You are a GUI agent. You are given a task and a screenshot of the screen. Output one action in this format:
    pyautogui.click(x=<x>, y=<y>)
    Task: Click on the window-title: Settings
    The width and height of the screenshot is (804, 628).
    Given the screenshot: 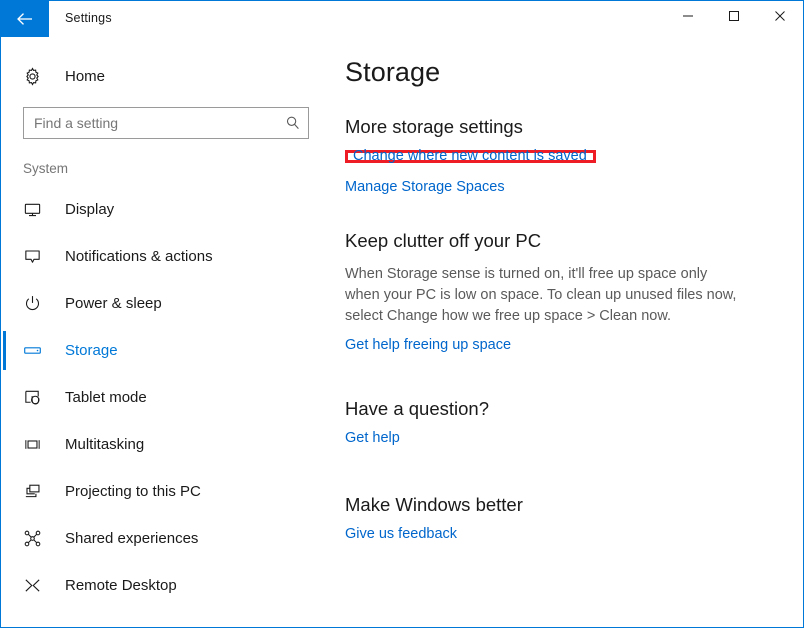 What is the action you would take?
    pyautogui.click(x=88, y=18)
    